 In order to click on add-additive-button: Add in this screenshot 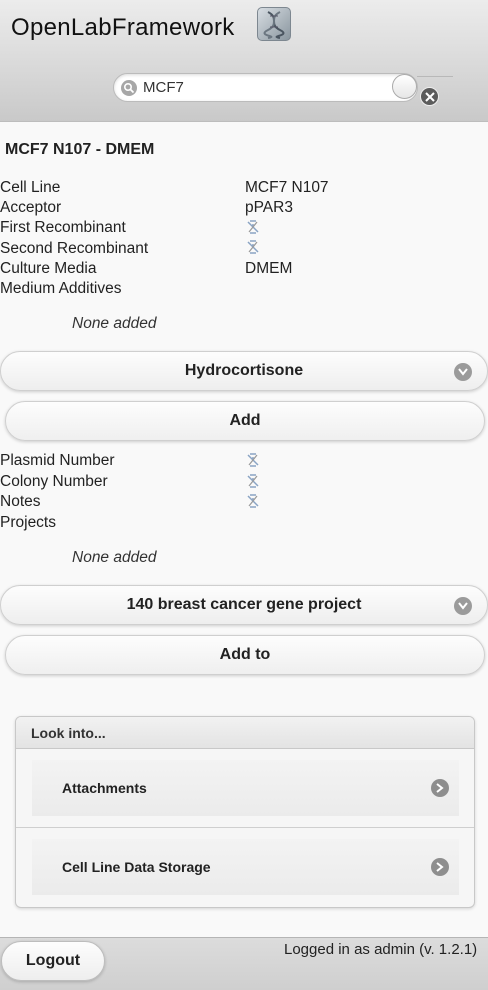, I will do `click(245, 421)`.